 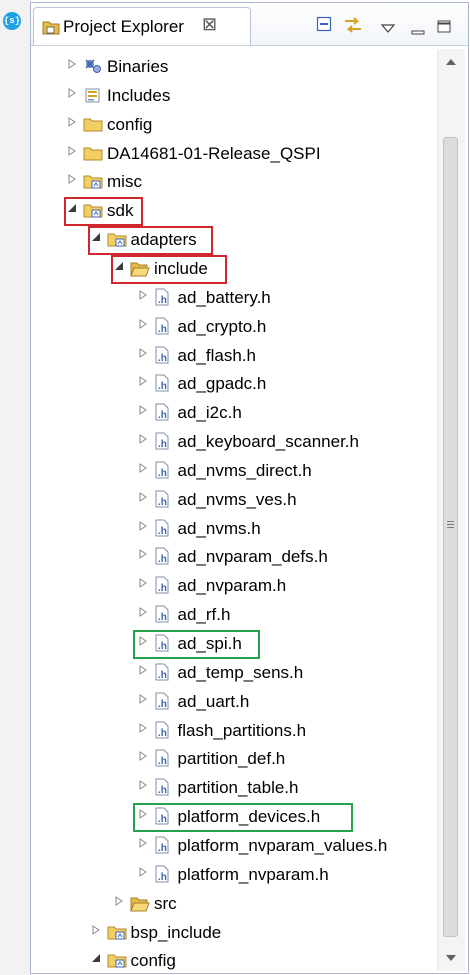 I want to click on tree-item-label: src, so click(x=165, y=903).